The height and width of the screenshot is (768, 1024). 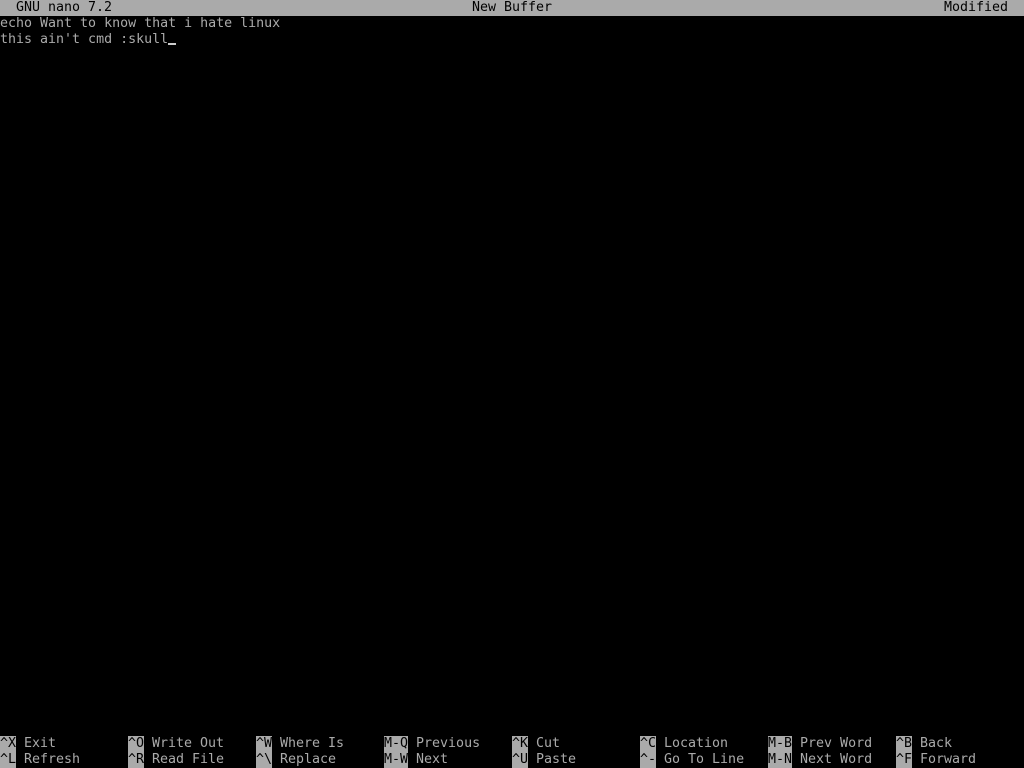 I want to click on shortcut-key: ^B, so click(x=904, y=744).